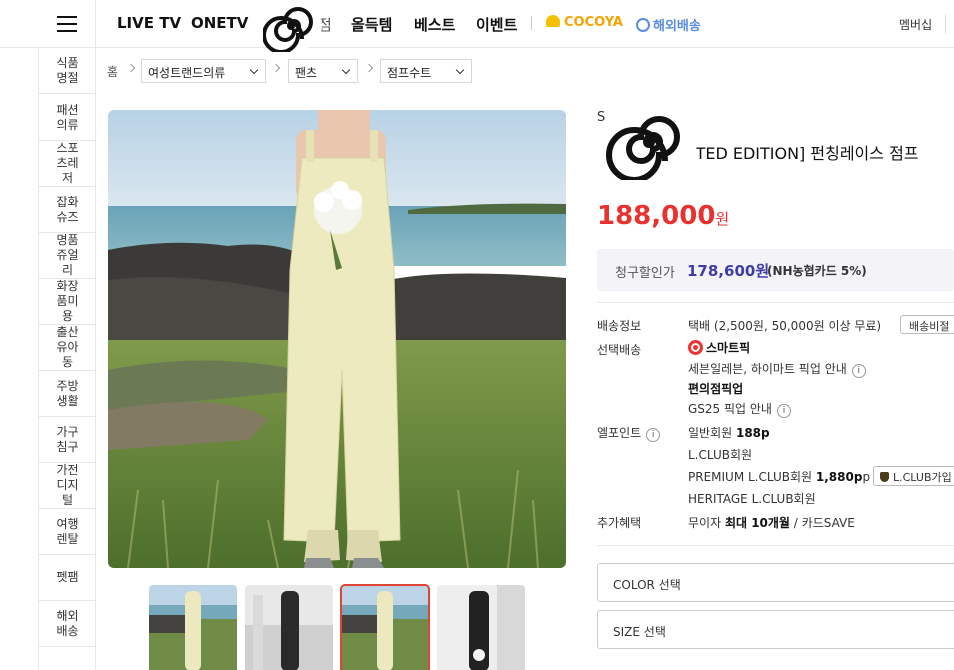 The width and height of the screenshot is (954, 670). I want to click on sidebar-item-label: 패션의류, so click(67, 117).